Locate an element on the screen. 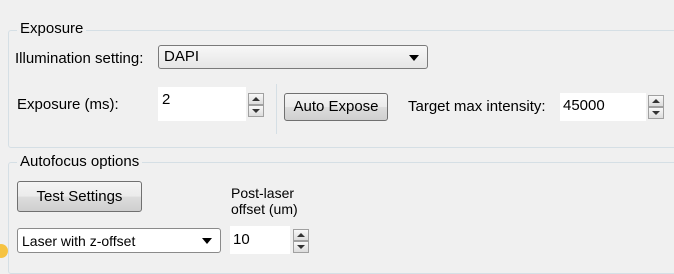 This screenshot has height=274, width=674. illumination-setting-value: DAPI is located at coordinates (182, 56).